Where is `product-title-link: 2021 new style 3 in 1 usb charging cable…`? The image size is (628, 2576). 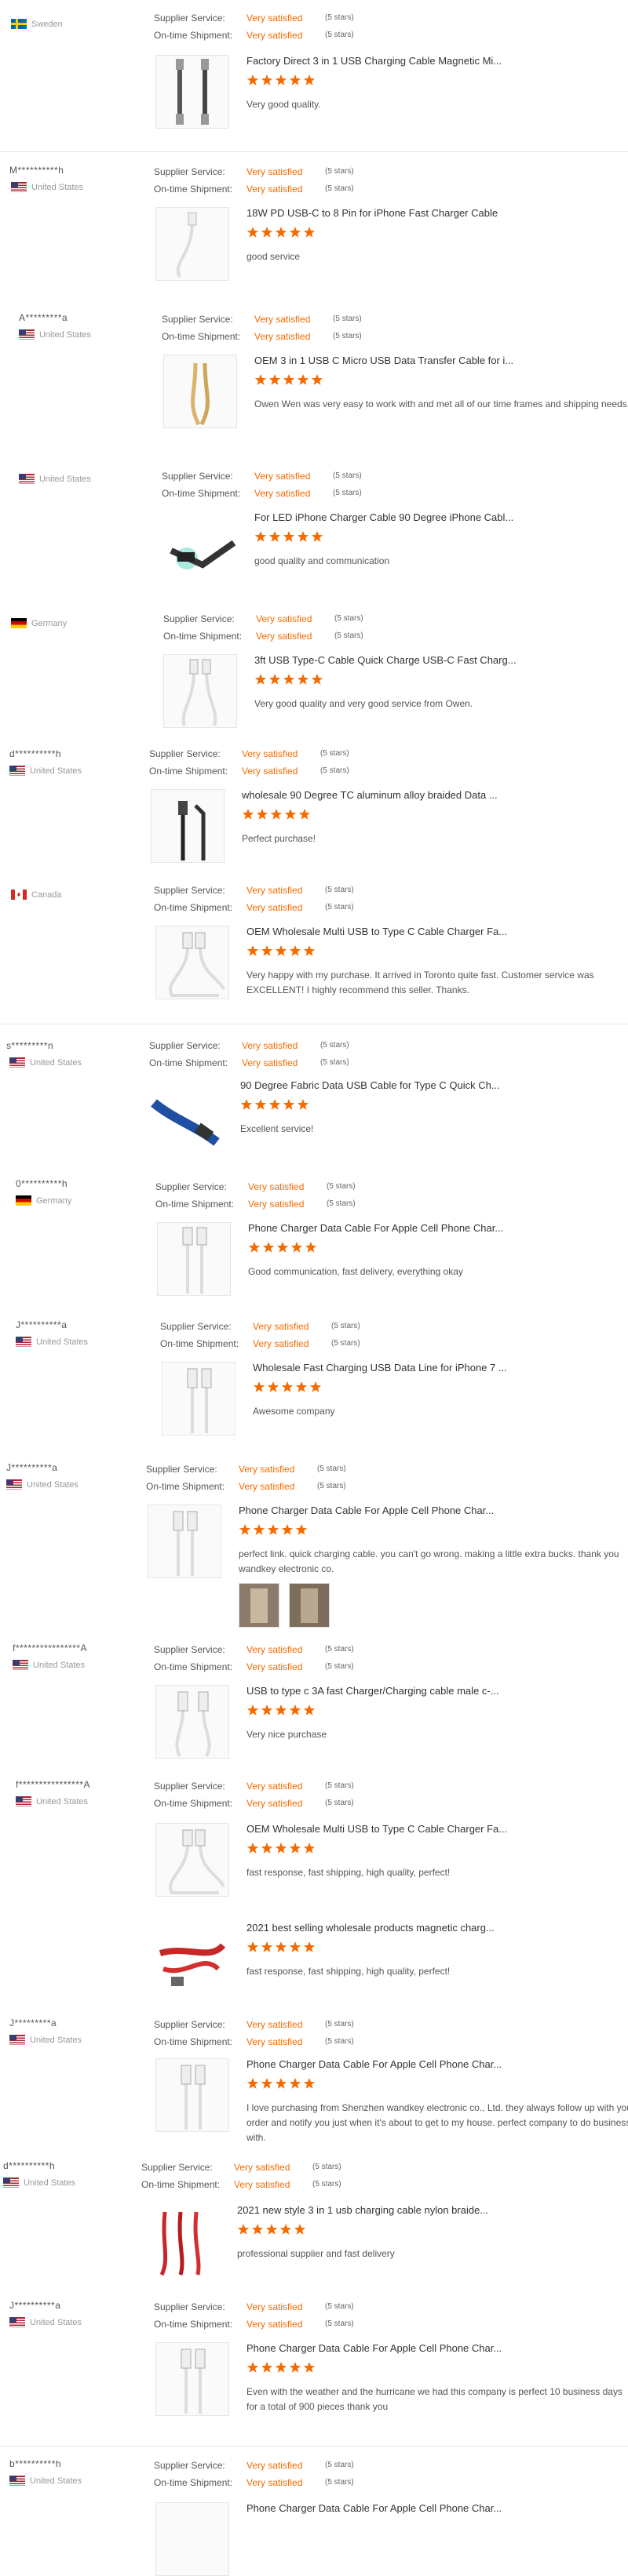 product-title-link: 2021 new style 3 in 1 usb charging cable… is located at coordinates (362, 2210).